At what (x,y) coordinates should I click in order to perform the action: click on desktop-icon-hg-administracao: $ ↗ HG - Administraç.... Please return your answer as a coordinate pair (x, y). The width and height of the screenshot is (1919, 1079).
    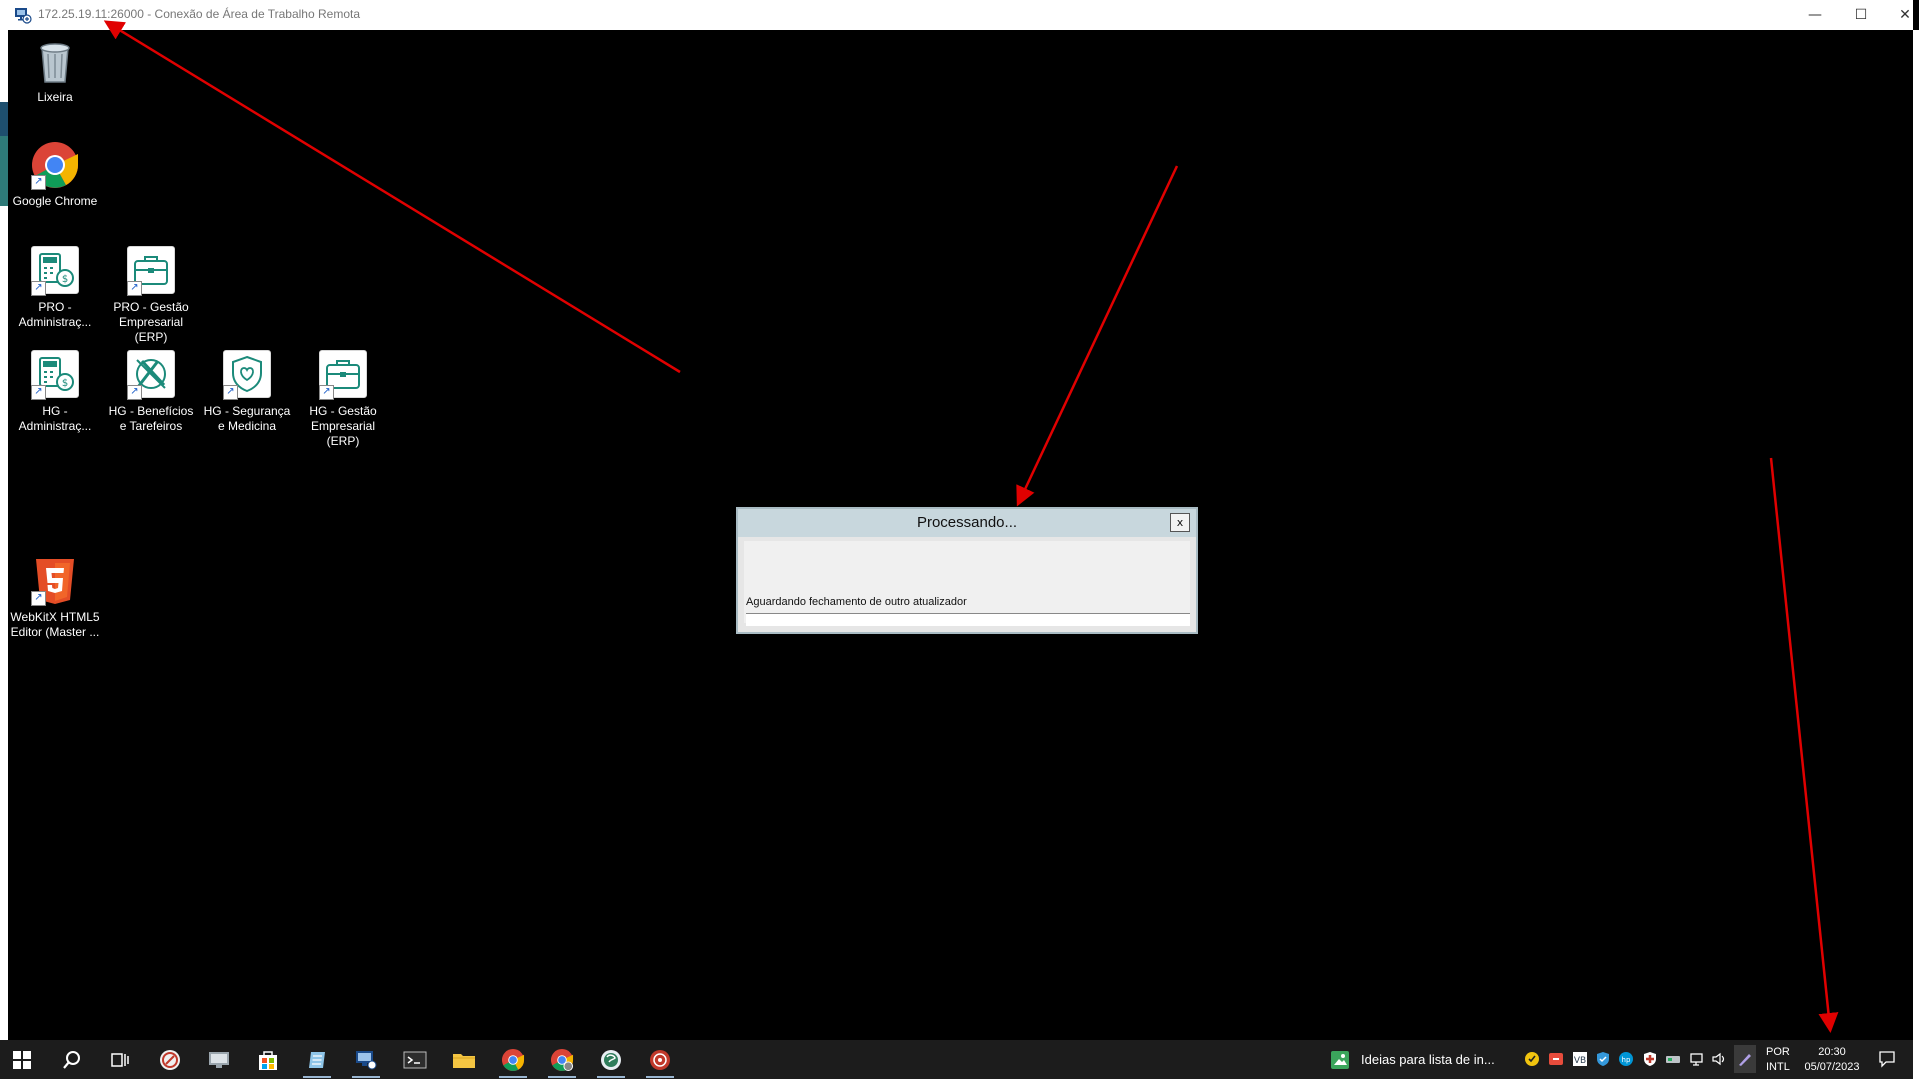
    Looking at the image, I should click on (55, 391).